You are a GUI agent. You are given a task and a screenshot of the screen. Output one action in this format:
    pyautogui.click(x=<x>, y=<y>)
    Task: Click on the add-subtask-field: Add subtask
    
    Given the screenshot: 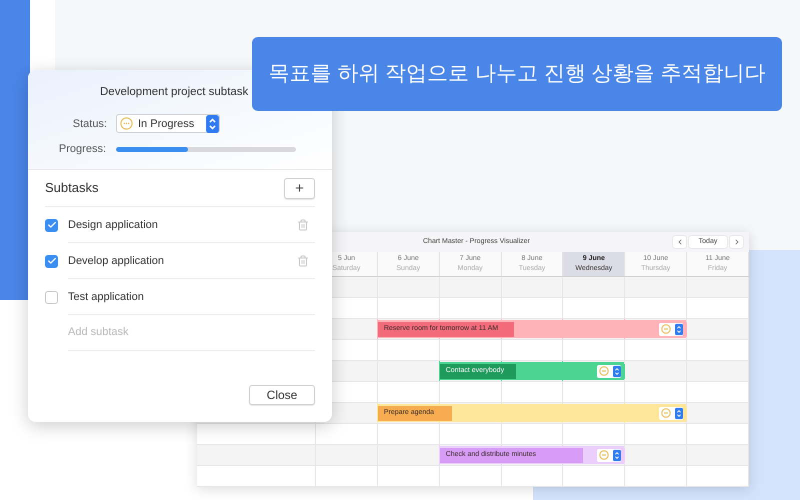 What is the action you would take?
    pyautogui.click(x=191, y=332)
    